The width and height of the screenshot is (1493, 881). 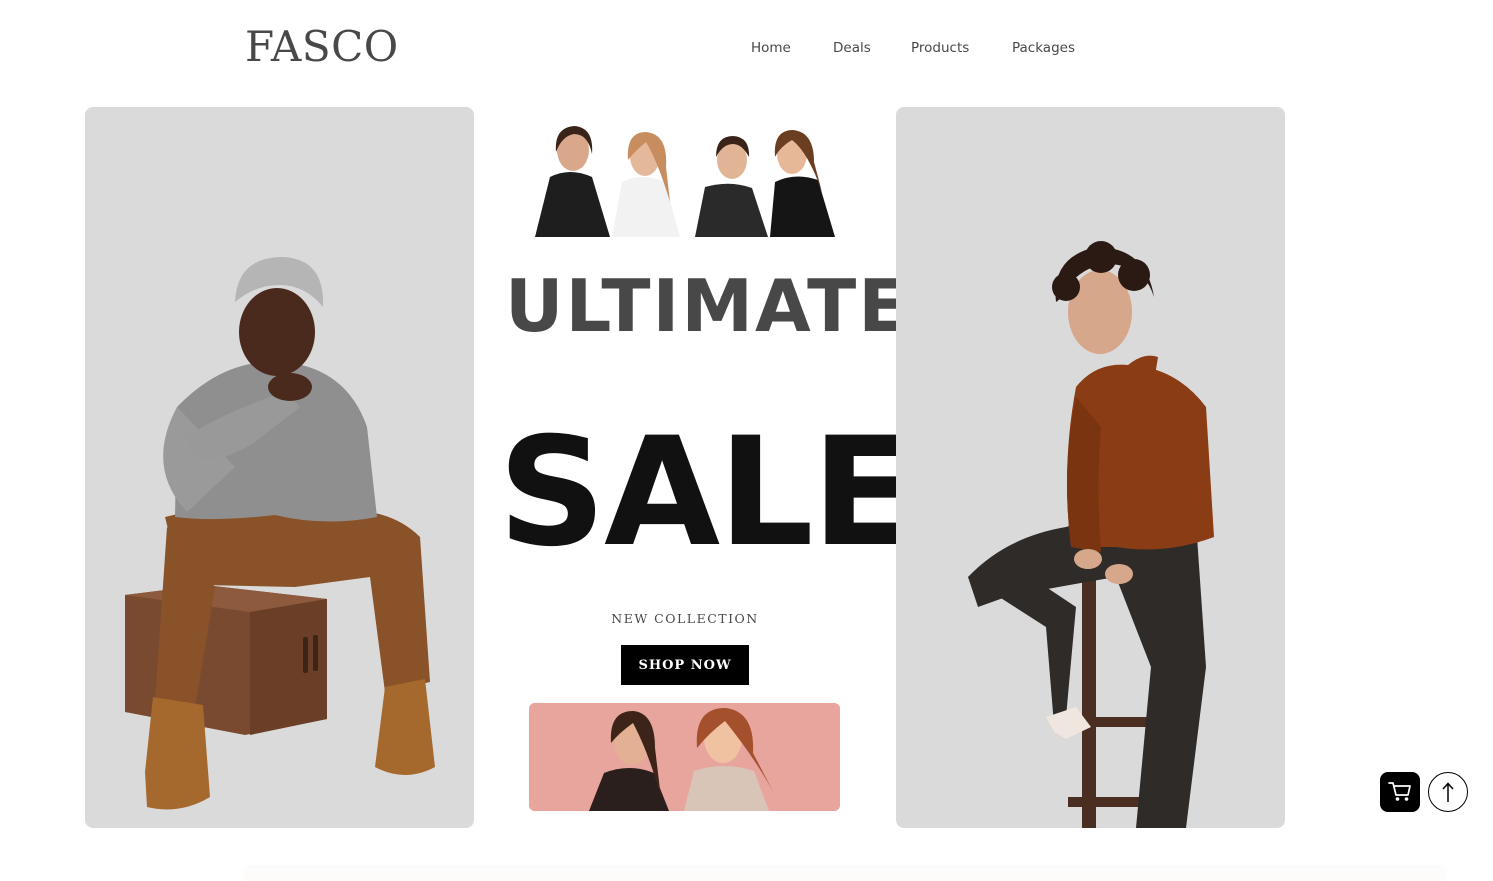 I want to click on man-on-stool-illustration, so click(x=1091, y=534).